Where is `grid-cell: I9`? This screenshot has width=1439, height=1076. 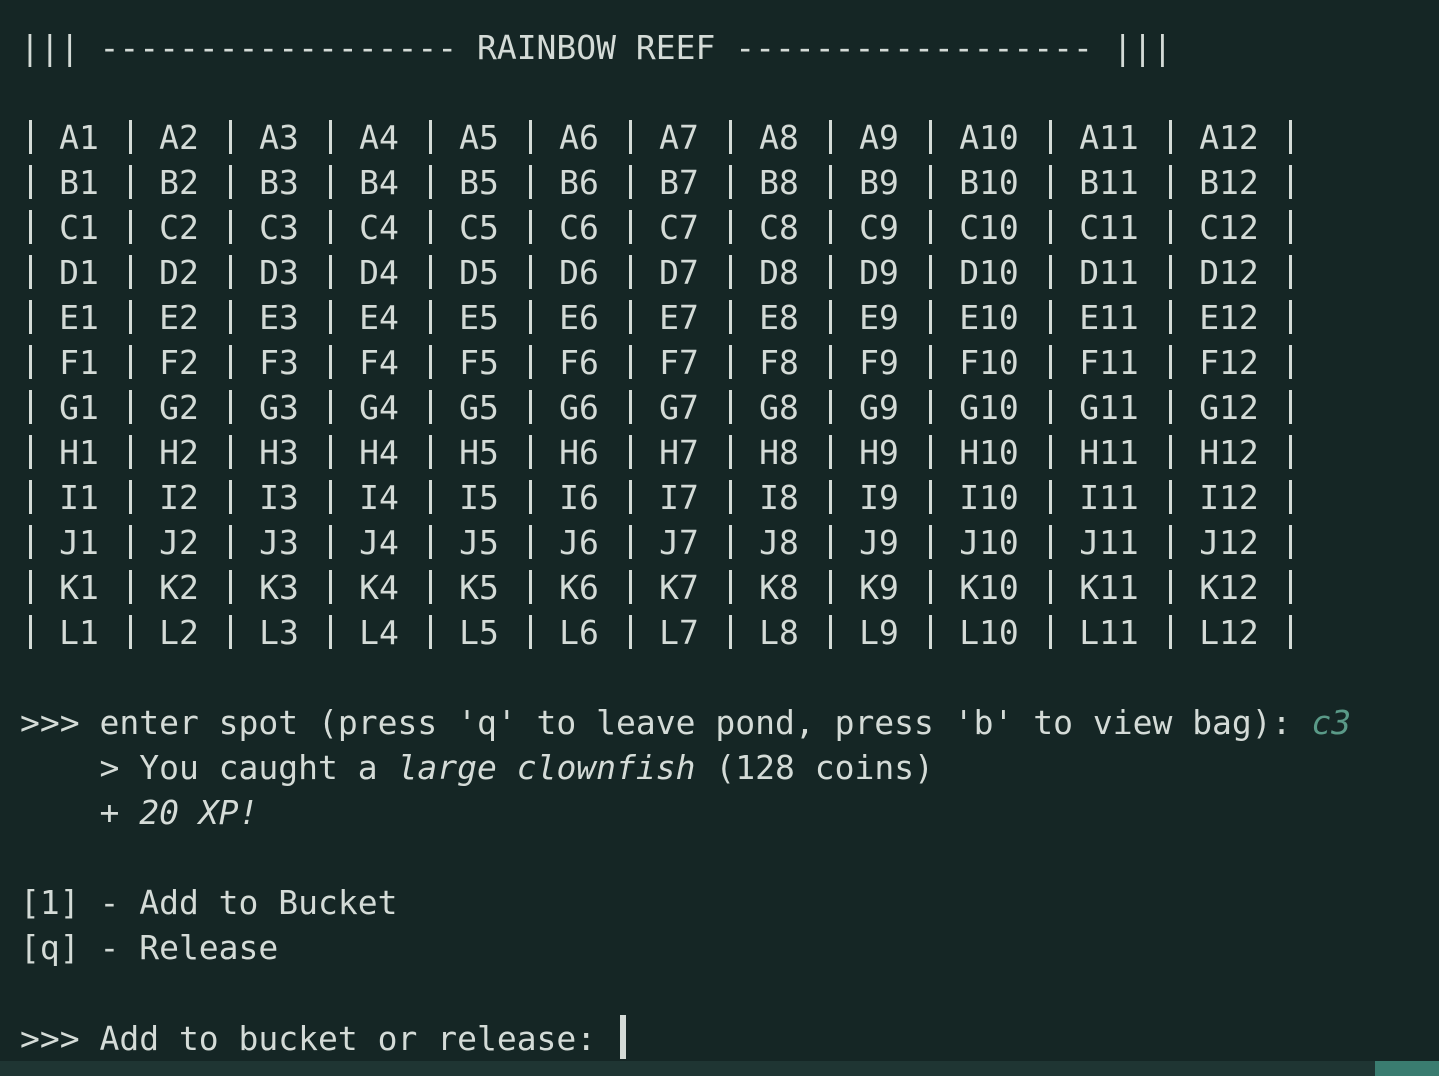
grid-cell: I9 is located at coordinates (879, 497).